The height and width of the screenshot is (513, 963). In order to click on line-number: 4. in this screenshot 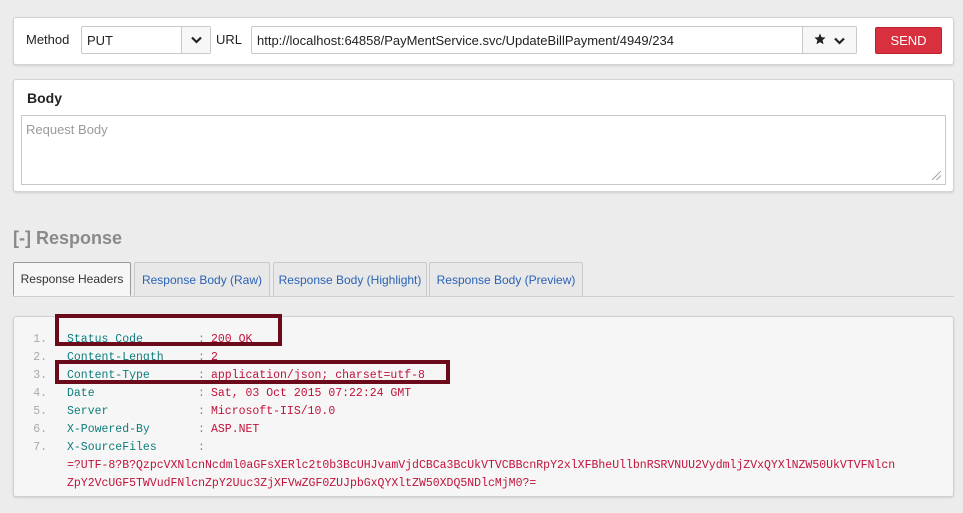, I will do `click(40, 393)`.